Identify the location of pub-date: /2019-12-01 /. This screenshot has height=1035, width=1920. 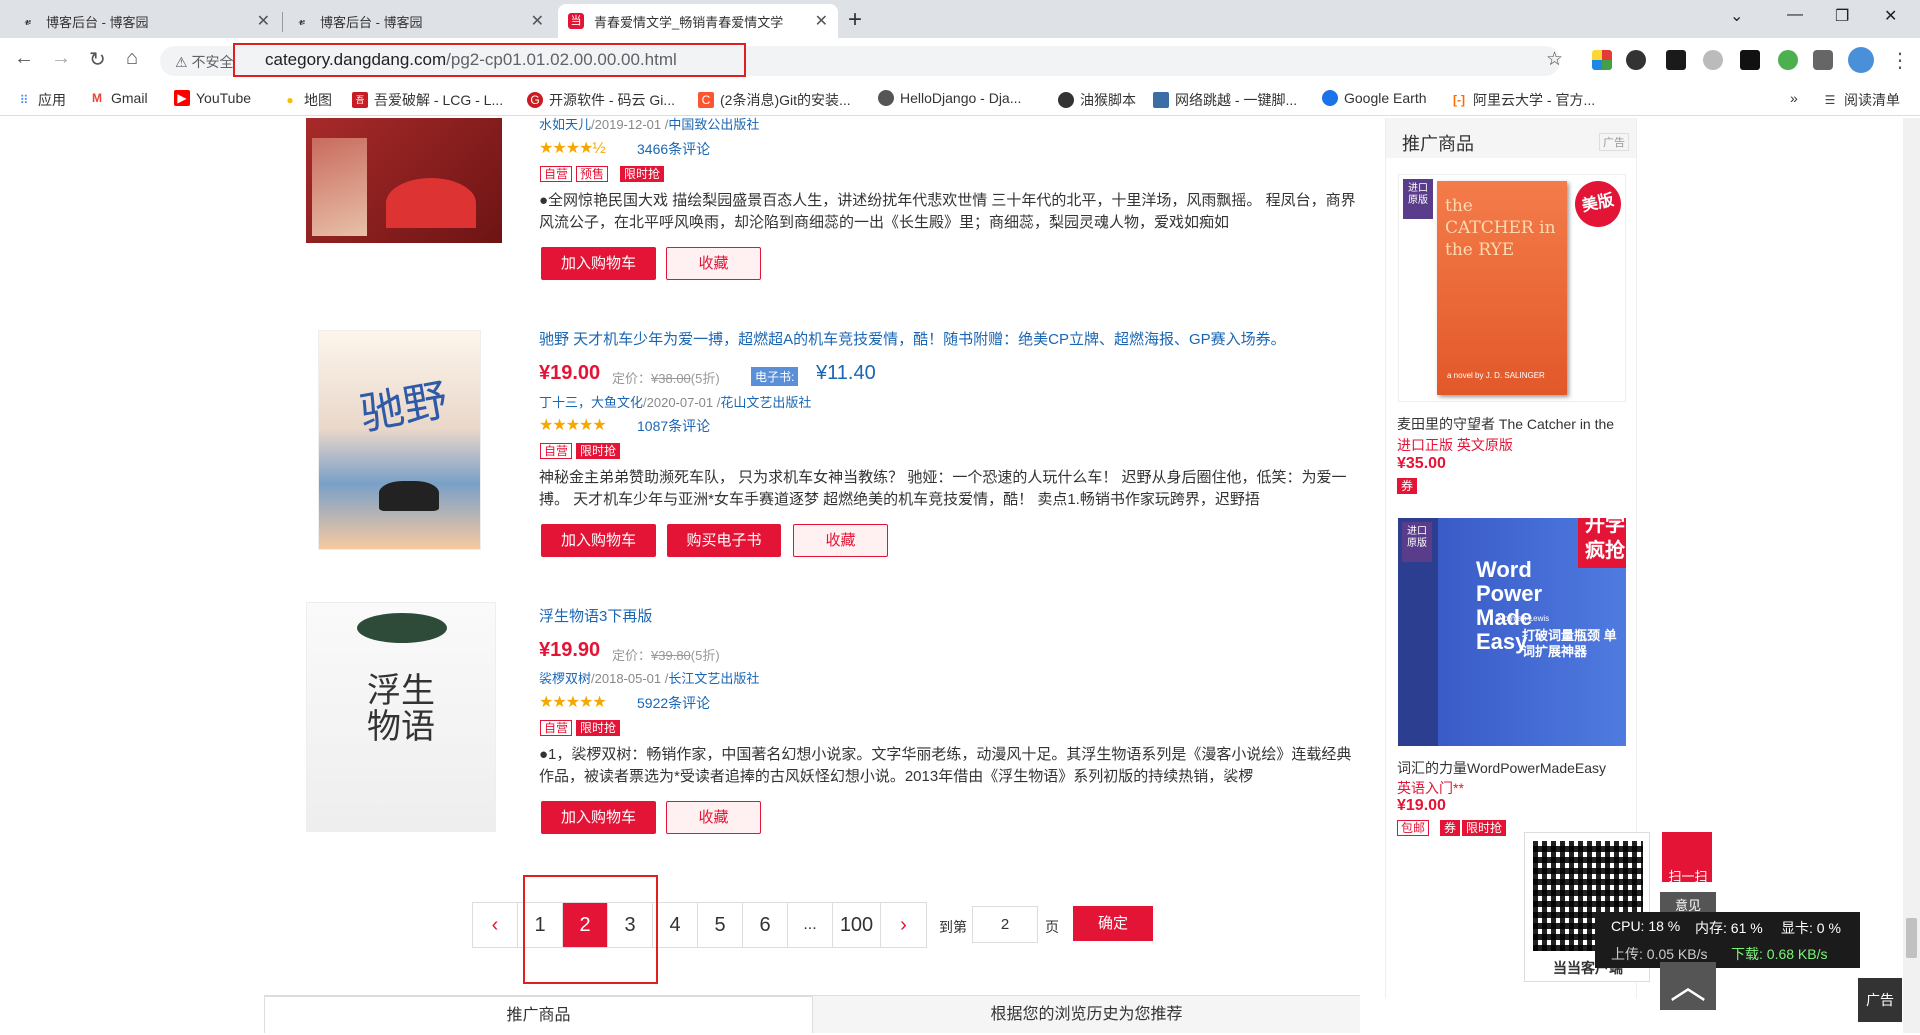
(630, 124).